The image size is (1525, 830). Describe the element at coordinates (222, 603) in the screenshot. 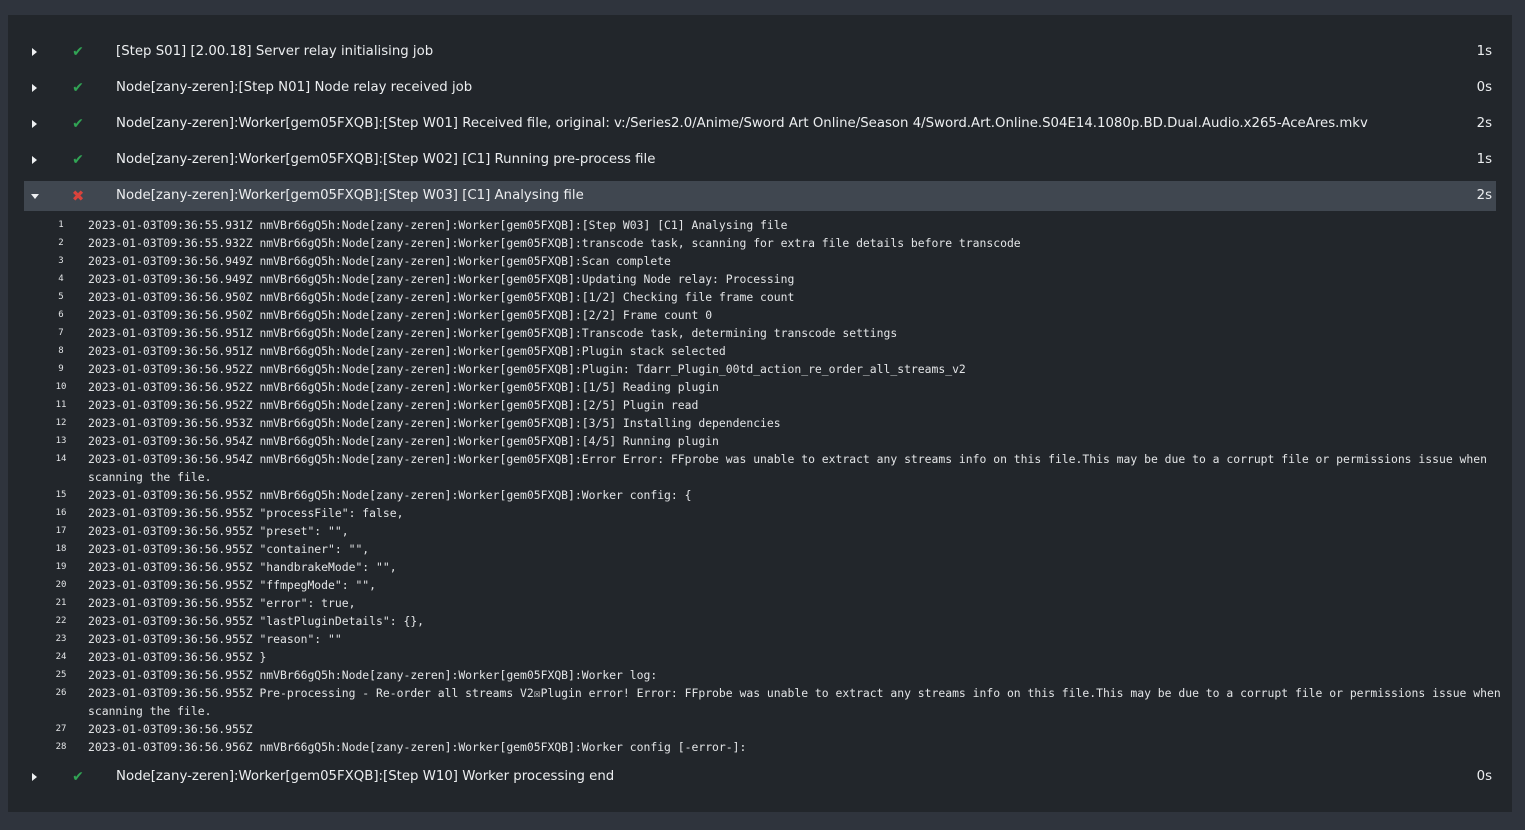

I see `log-line-text: 2023-01-03T09:36:56.955Z "error": true,` at that location.